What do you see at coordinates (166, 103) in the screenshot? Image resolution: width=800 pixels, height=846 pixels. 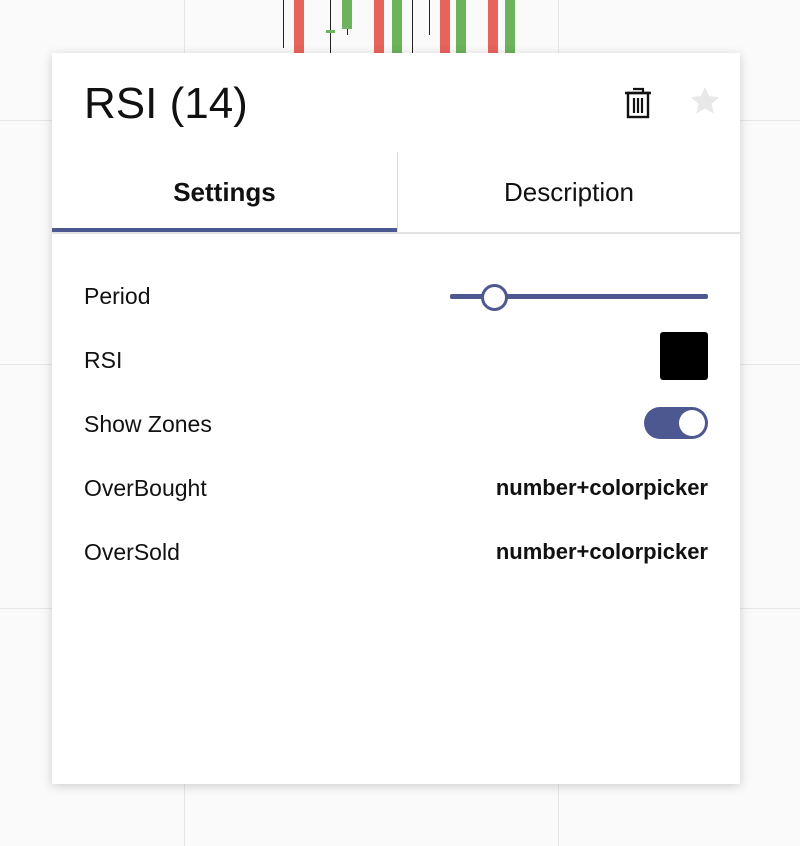 I see `dialog-title: RSI (14)` at bounding box center [166, 103].